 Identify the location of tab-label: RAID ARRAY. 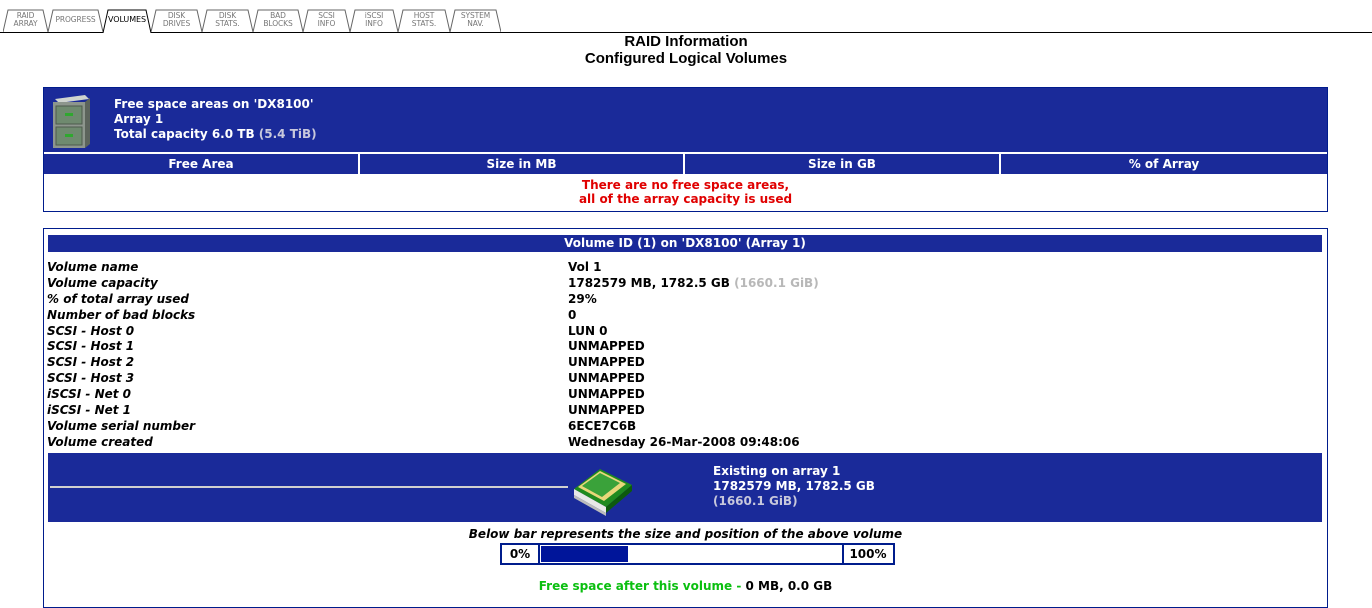
(25, 19).